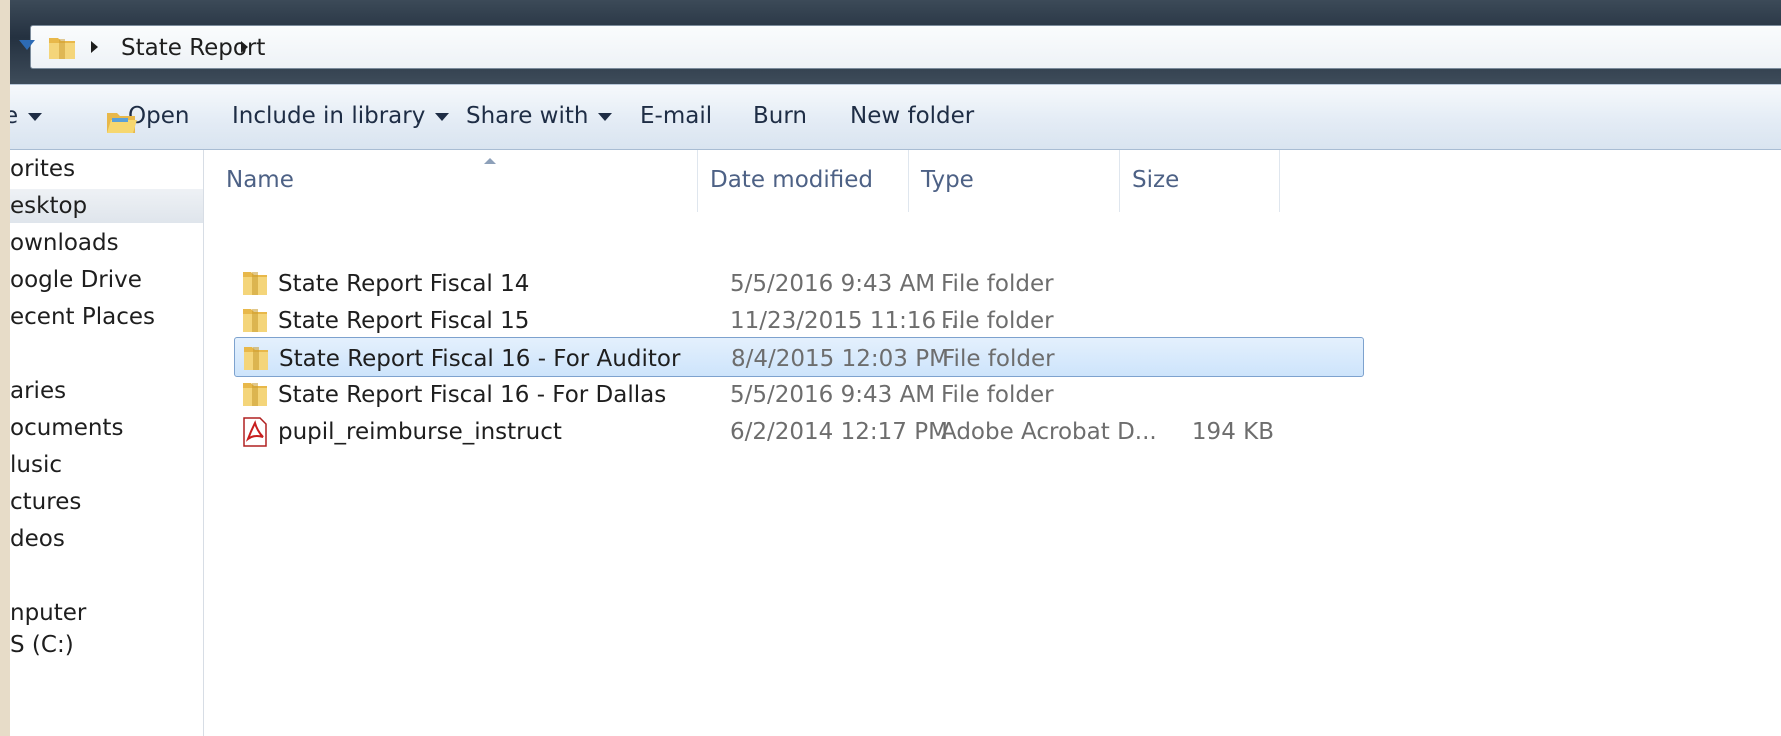 This screenshot has height=736, width=1781. What do you see at coordinates (1232, 432) in the screenshot?
I see `file-size: 194 KB` at bounding box center [1232, 432].